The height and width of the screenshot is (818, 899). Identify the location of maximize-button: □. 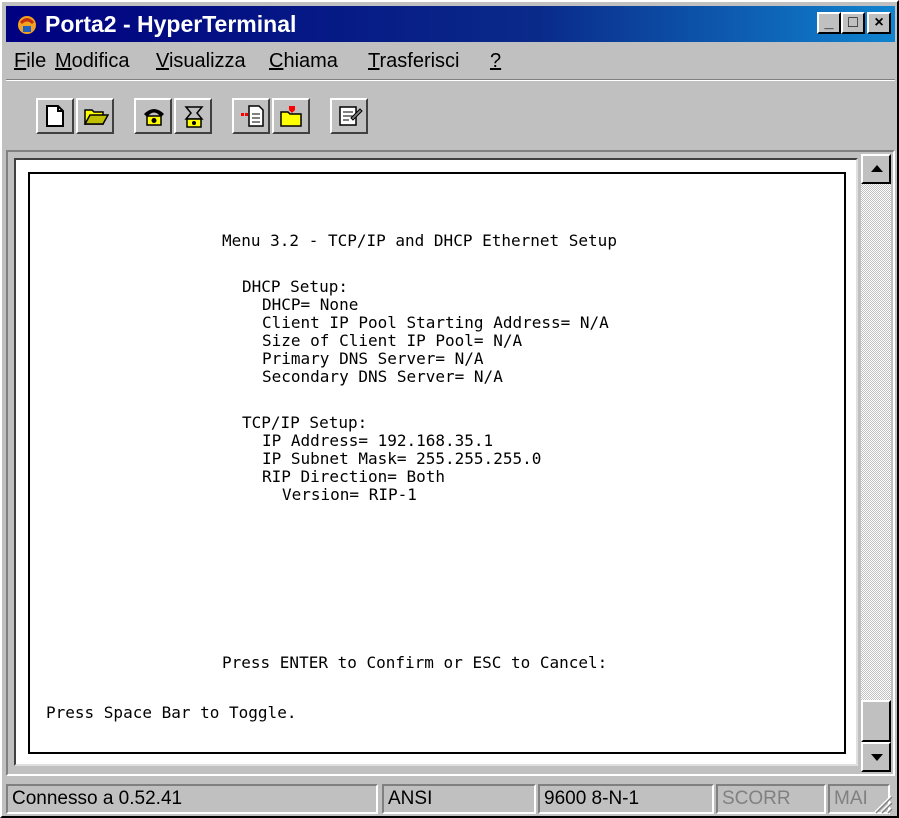
(853, 23).